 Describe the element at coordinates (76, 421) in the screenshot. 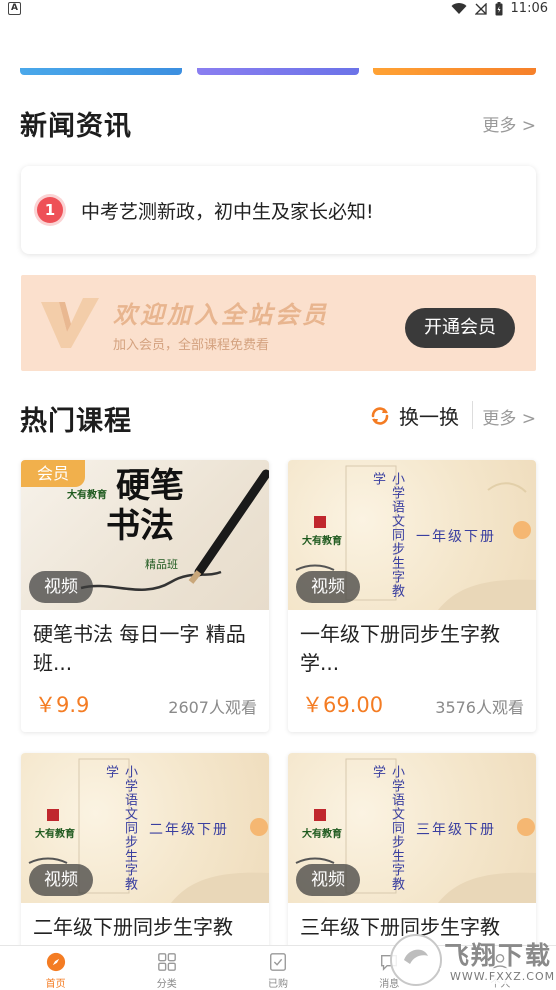

I see `hot-courses-section-title: 热门课程` at that location.